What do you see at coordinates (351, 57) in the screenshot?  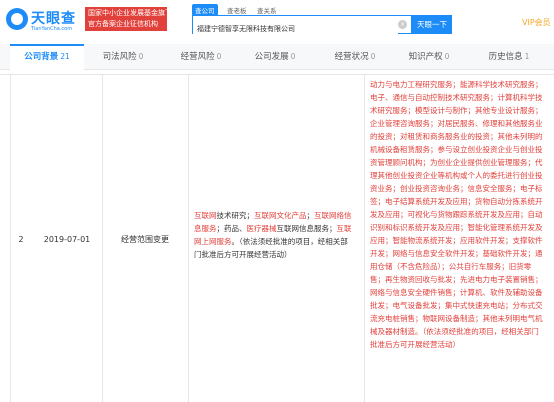 I see `tab-label: 经营状况` at bounding box center [351, 57].